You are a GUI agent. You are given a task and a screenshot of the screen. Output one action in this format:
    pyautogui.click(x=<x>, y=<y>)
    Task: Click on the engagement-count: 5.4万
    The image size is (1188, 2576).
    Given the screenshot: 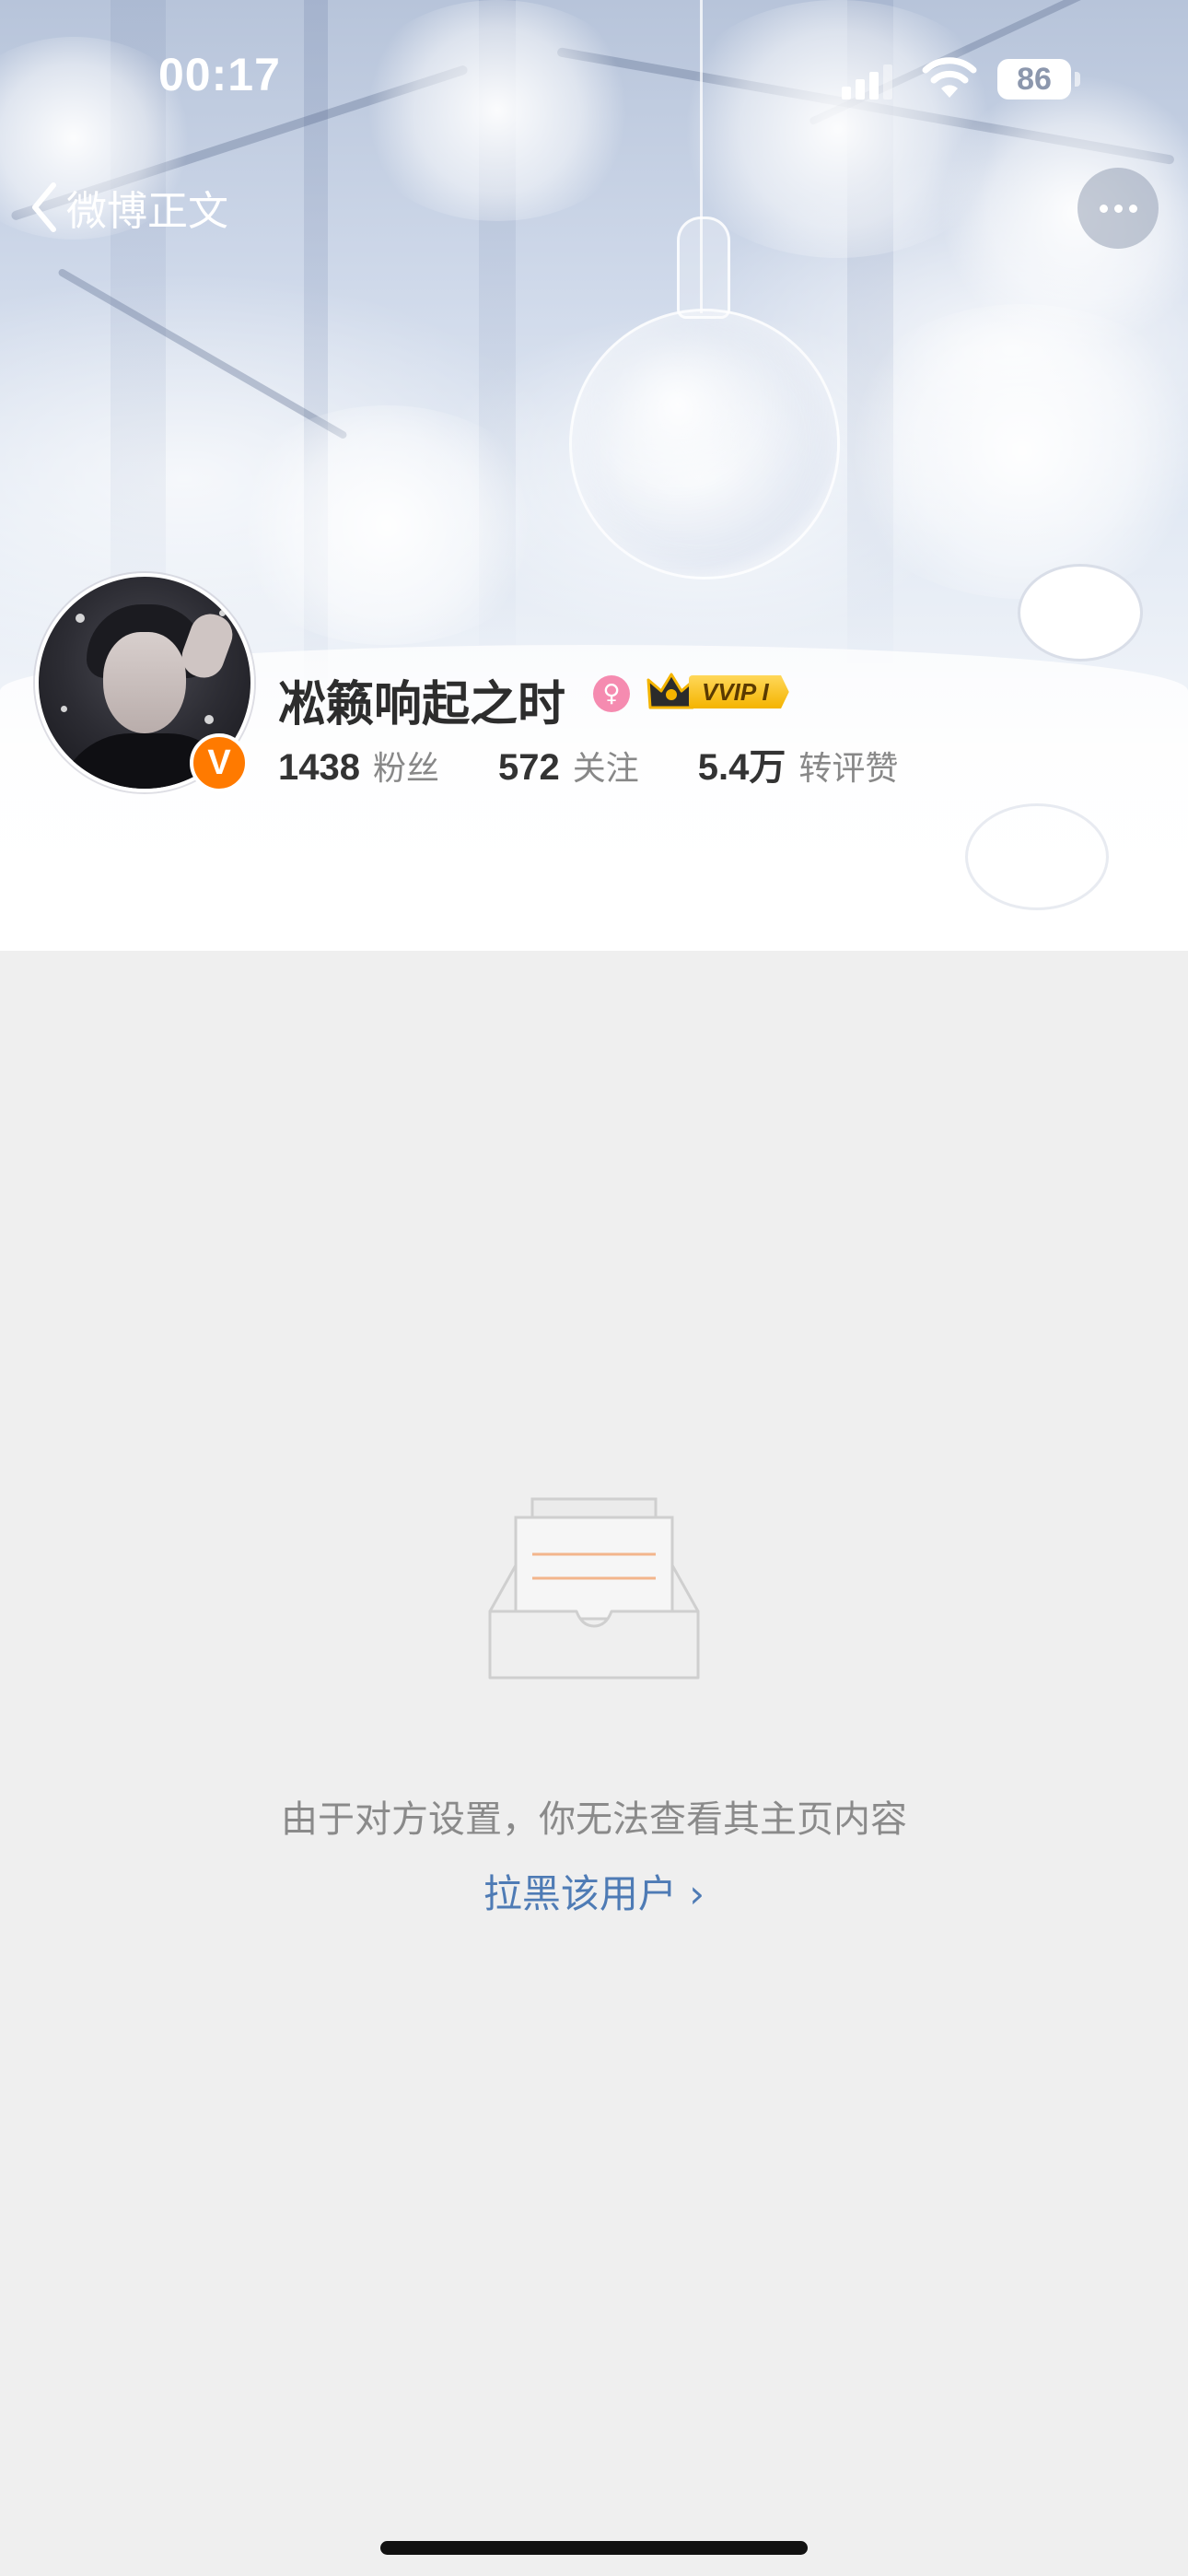 What is the action you would take?
    pyautogui.click(x=741, y=767)
    